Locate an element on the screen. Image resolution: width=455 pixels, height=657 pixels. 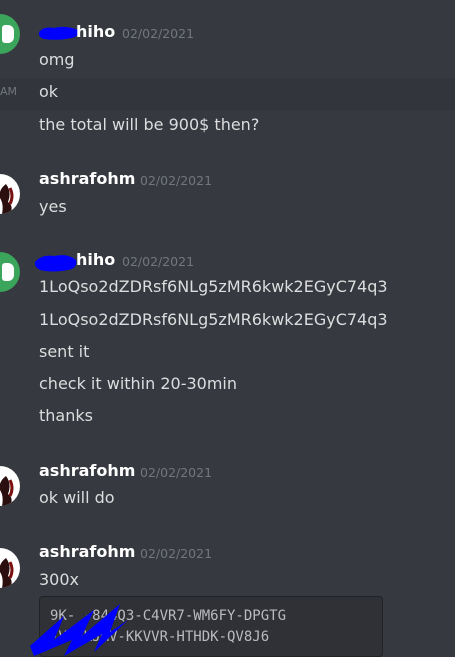
message-text: ok will do is located at coordinates (77, 497).